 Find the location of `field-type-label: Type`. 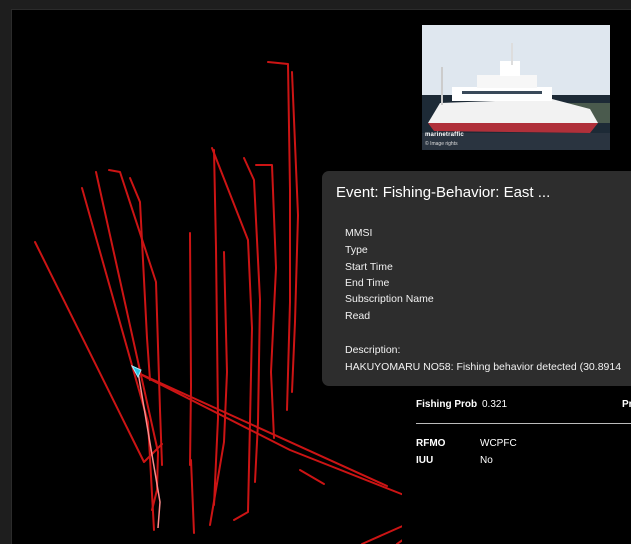

field-type-label: Type is located at coordinates (356, 250).